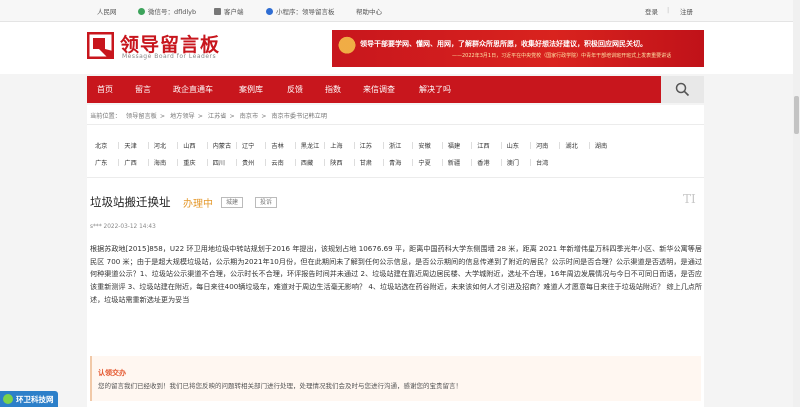  What do you see at coordinates (35, 399) in the screenshot?
I see `floating-logo-text: 环卫科技网` at bounding box center [35, 399].